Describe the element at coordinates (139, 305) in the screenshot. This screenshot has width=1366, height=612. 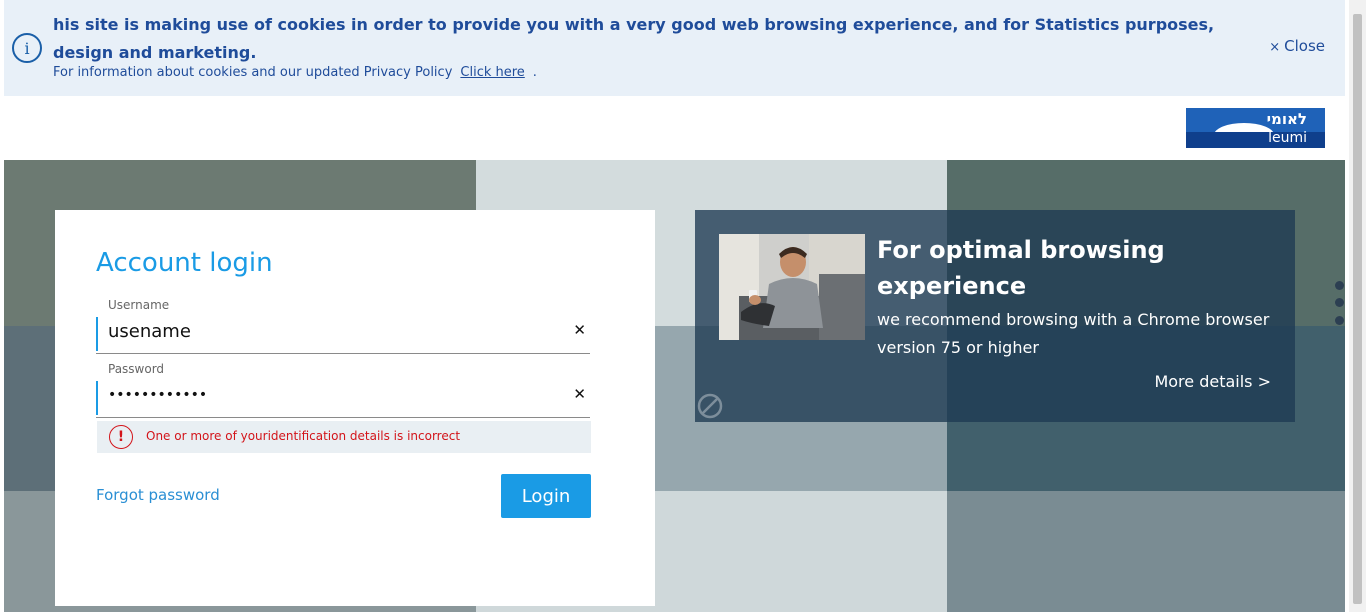
I see `username-label: Username` at that location.